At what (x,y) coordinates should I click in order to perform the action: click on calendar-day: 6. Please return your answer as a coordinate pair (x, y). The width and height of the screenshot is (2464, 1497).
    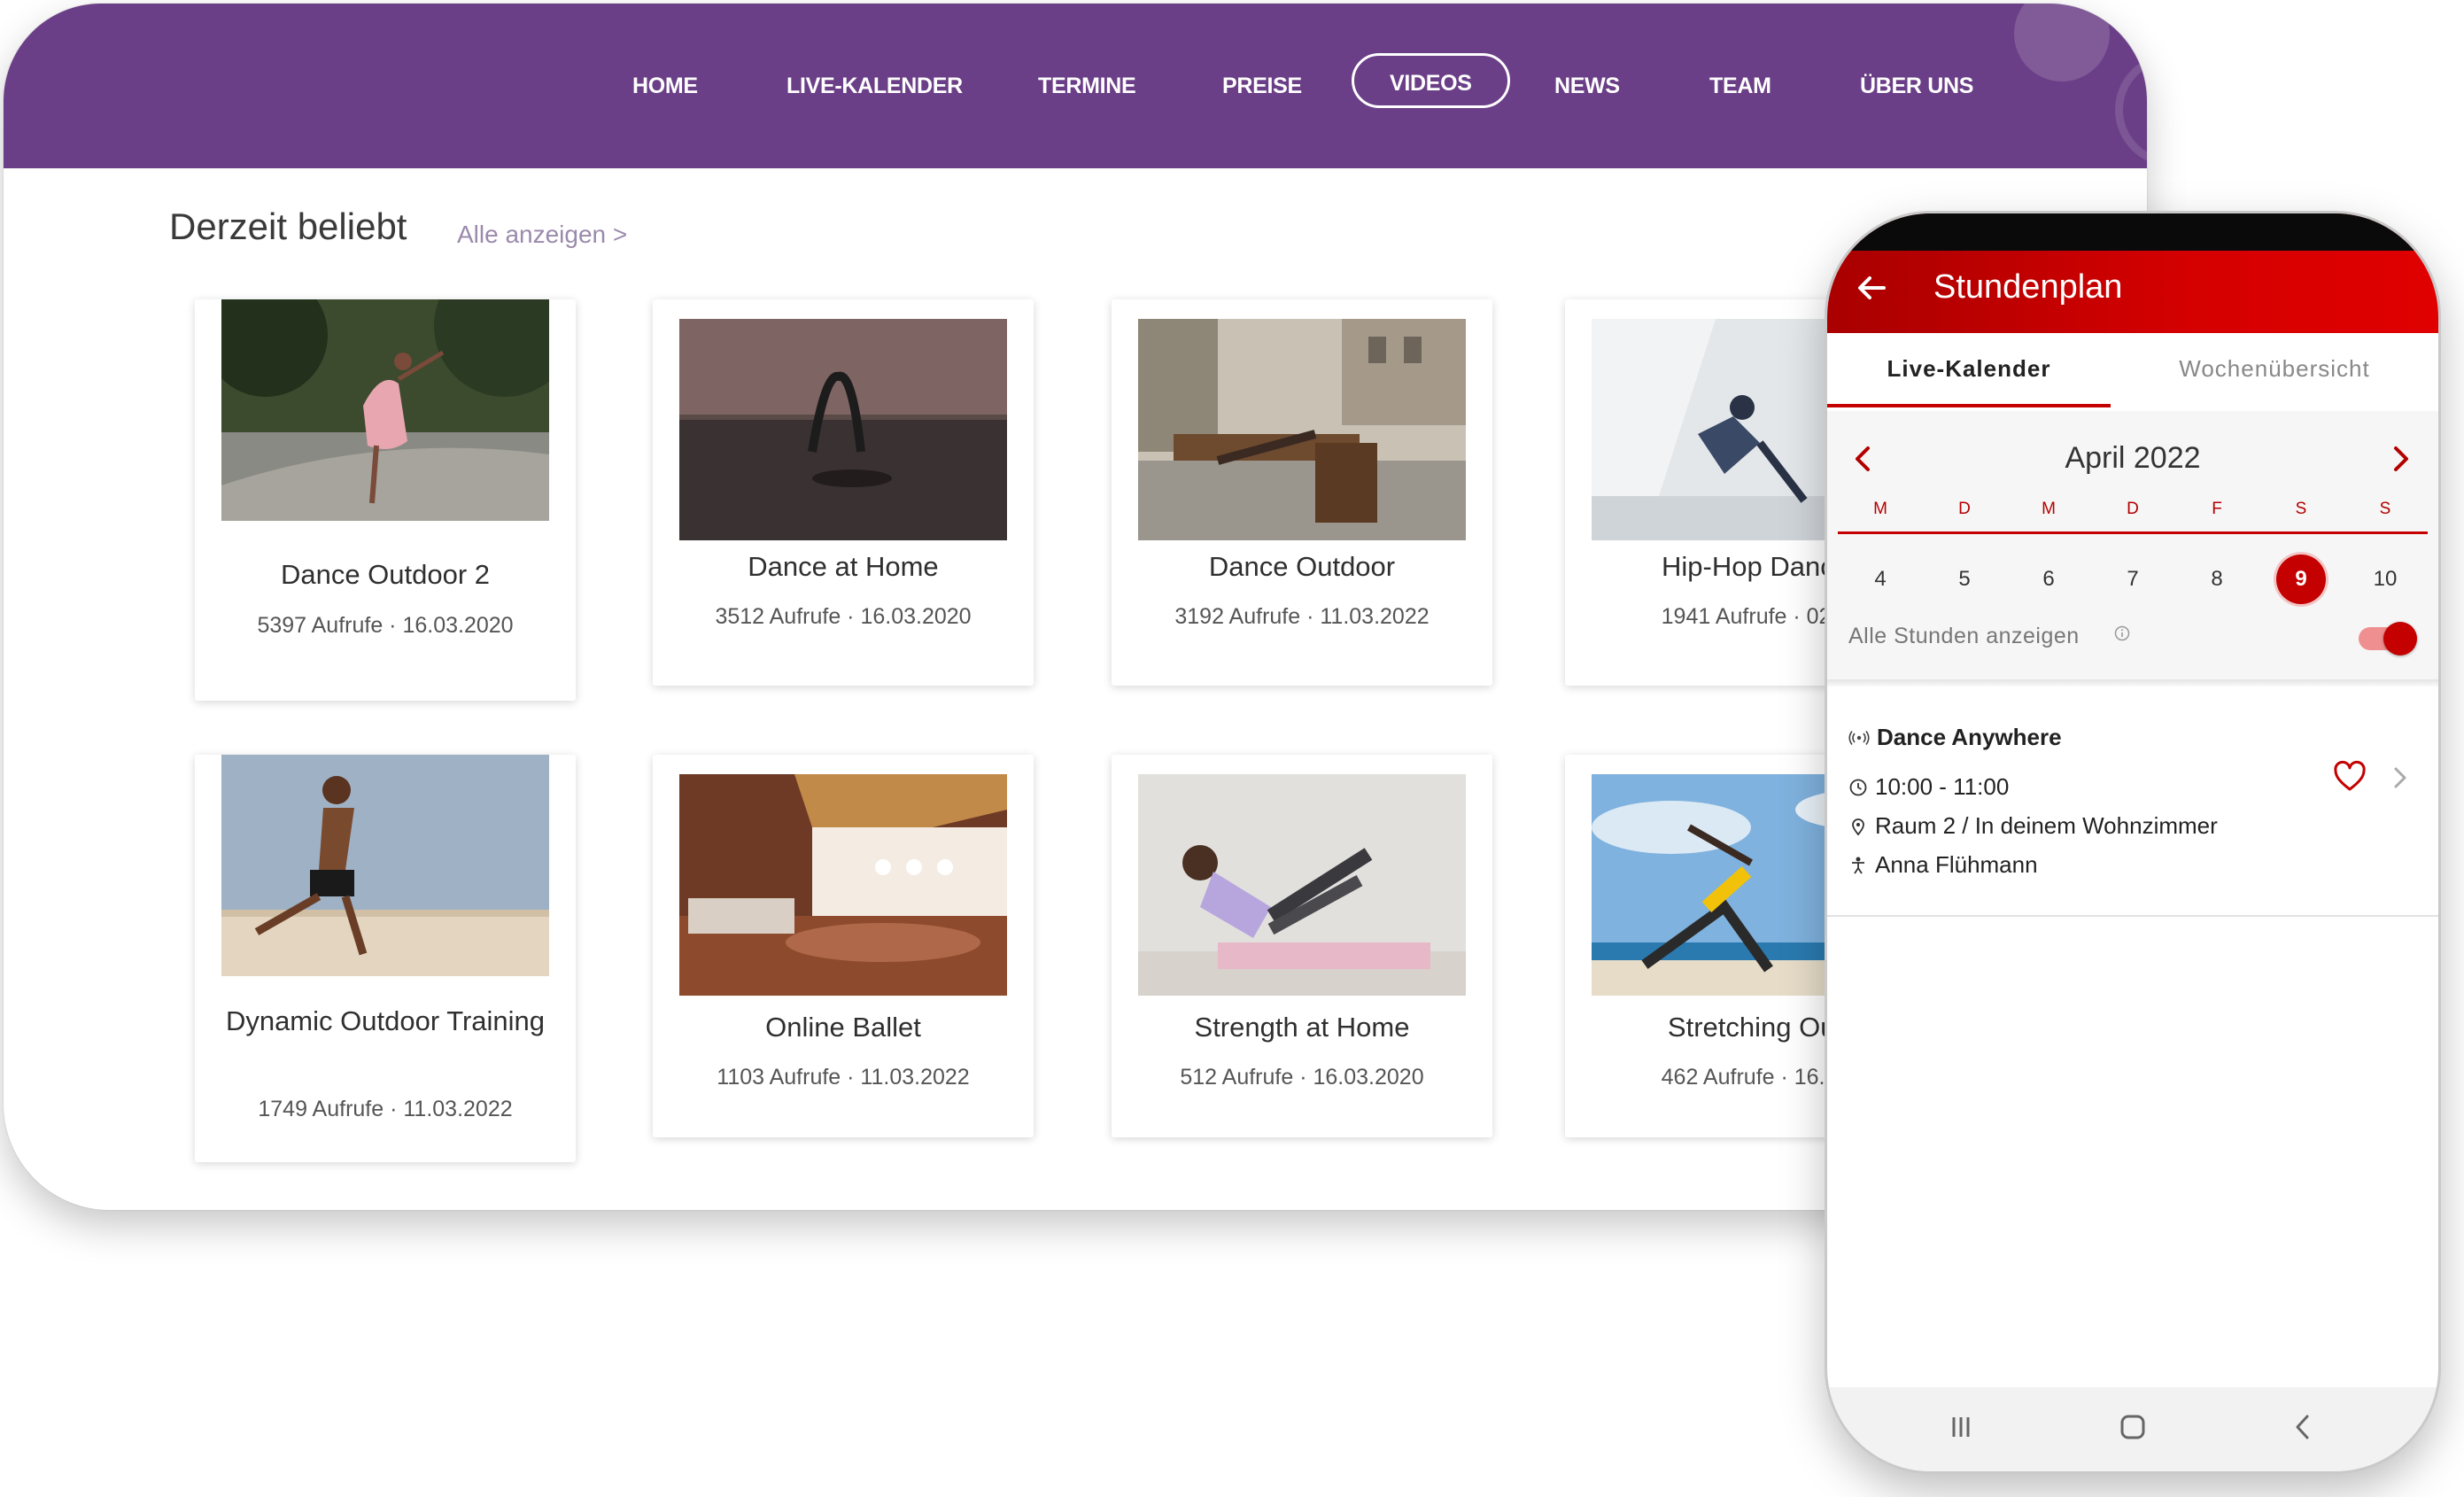
    Looking at the image, I should click on (2048, 579).